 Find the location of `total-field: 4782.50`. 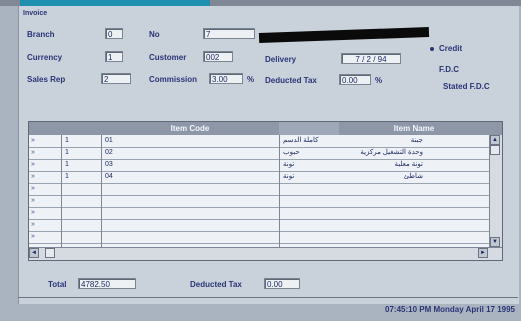

total-field: 4782.50 is located at coordinates (107, 283).